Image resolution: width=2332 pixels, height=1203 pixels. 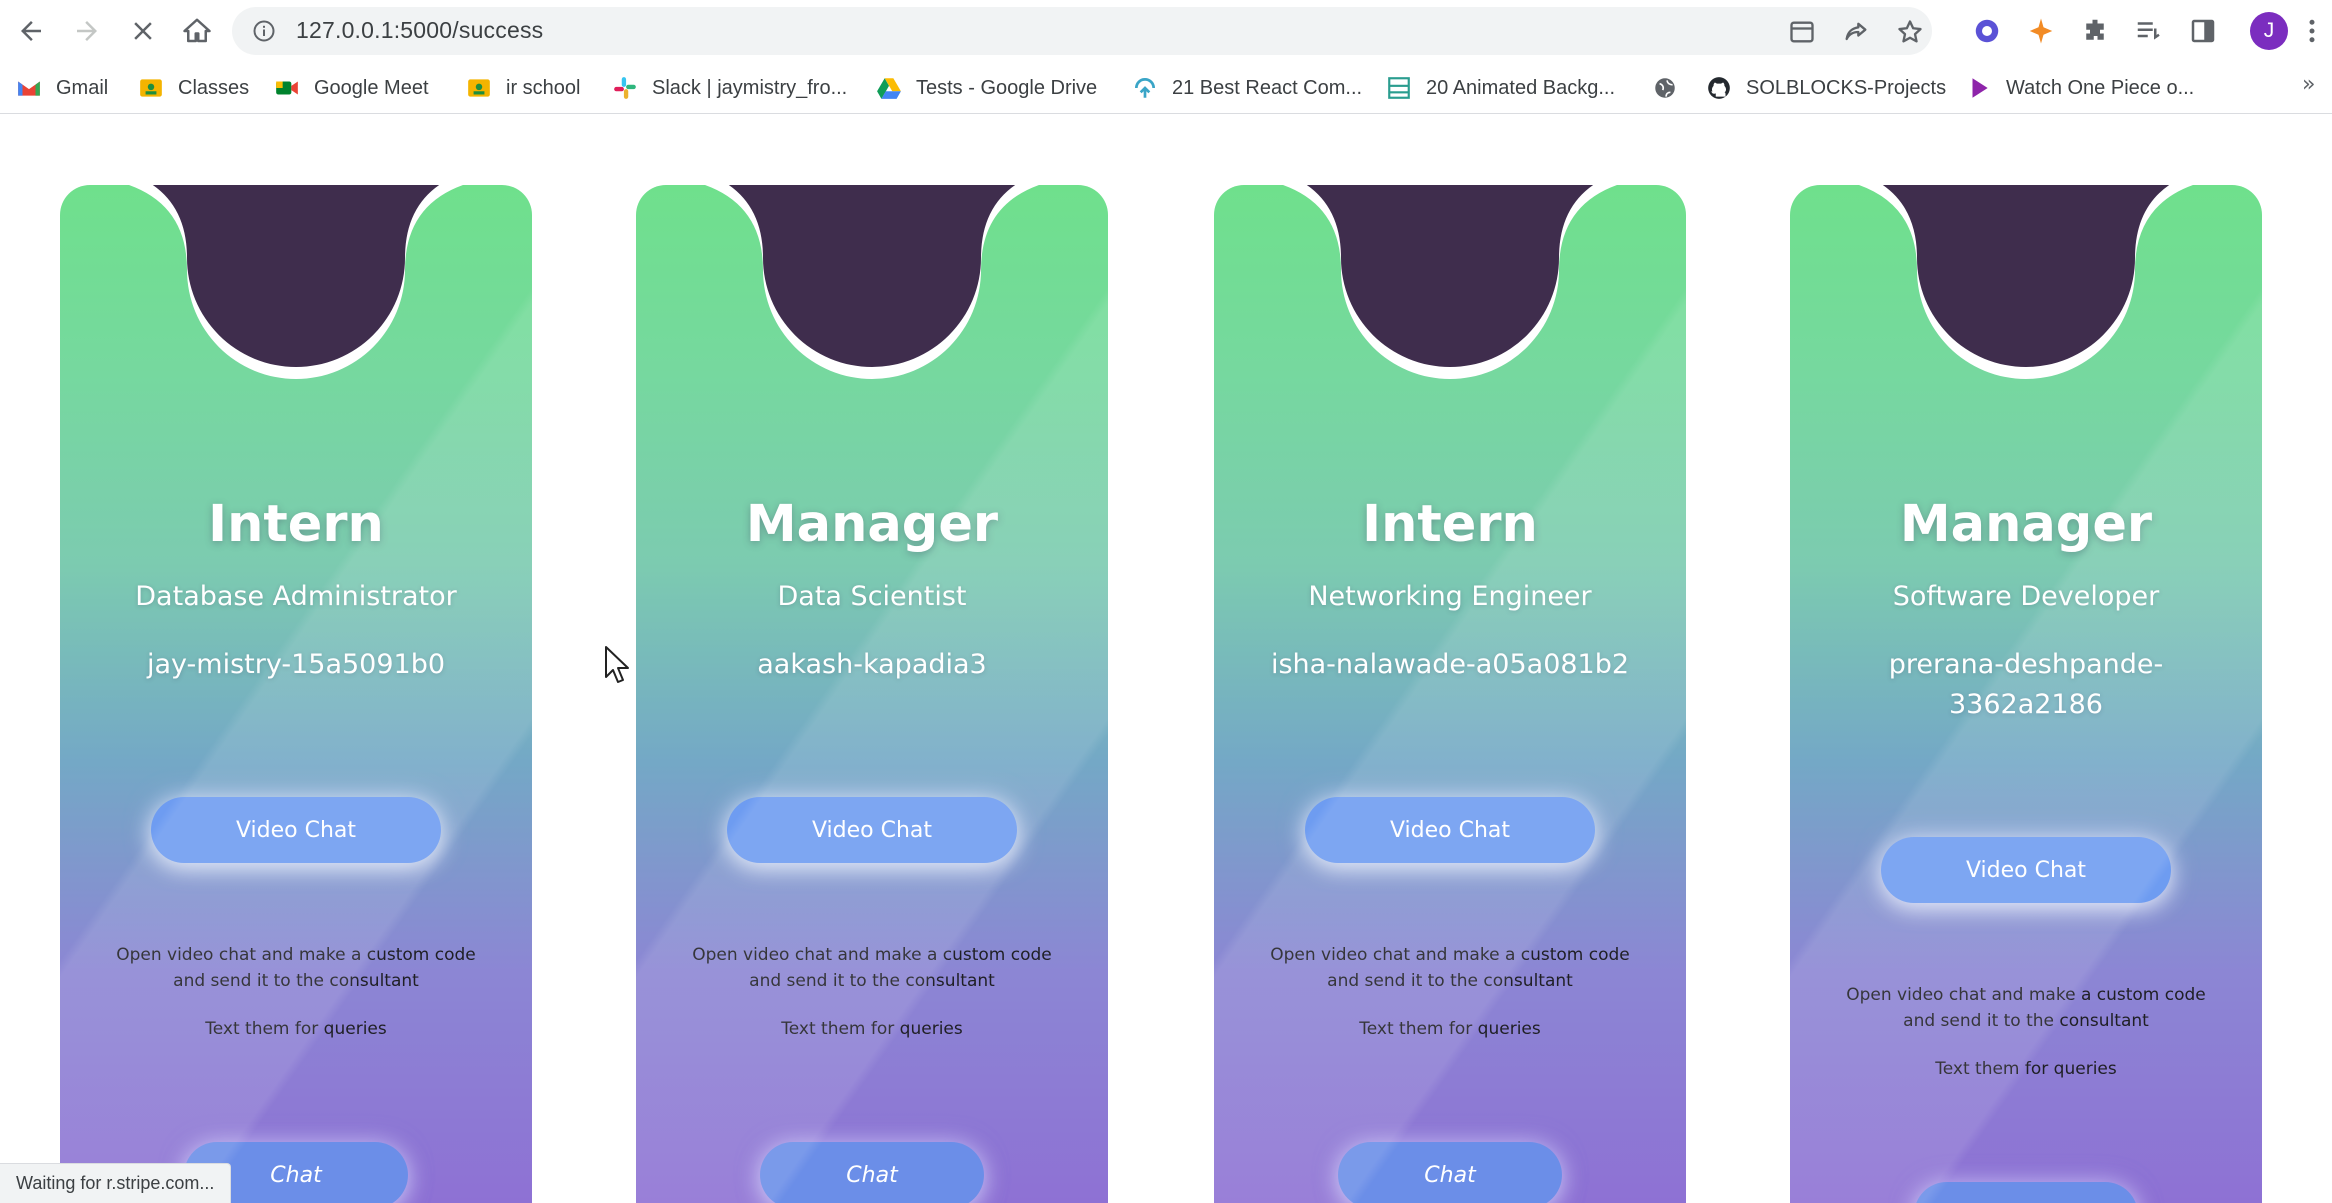 I want to click on bookmark-globe, so click(x=1672, y=88).